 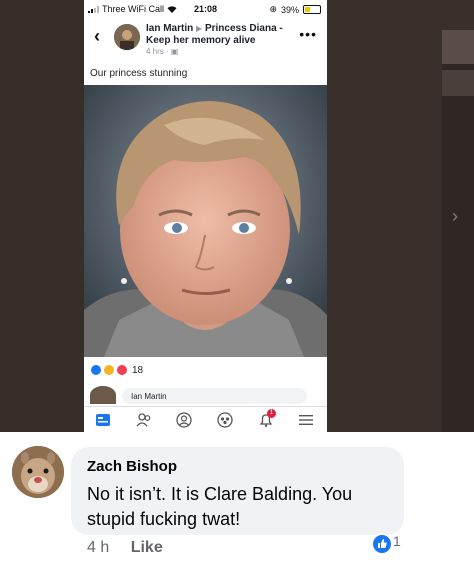 I want to click on notifications-tab: 1, so click(x=267, y=418).